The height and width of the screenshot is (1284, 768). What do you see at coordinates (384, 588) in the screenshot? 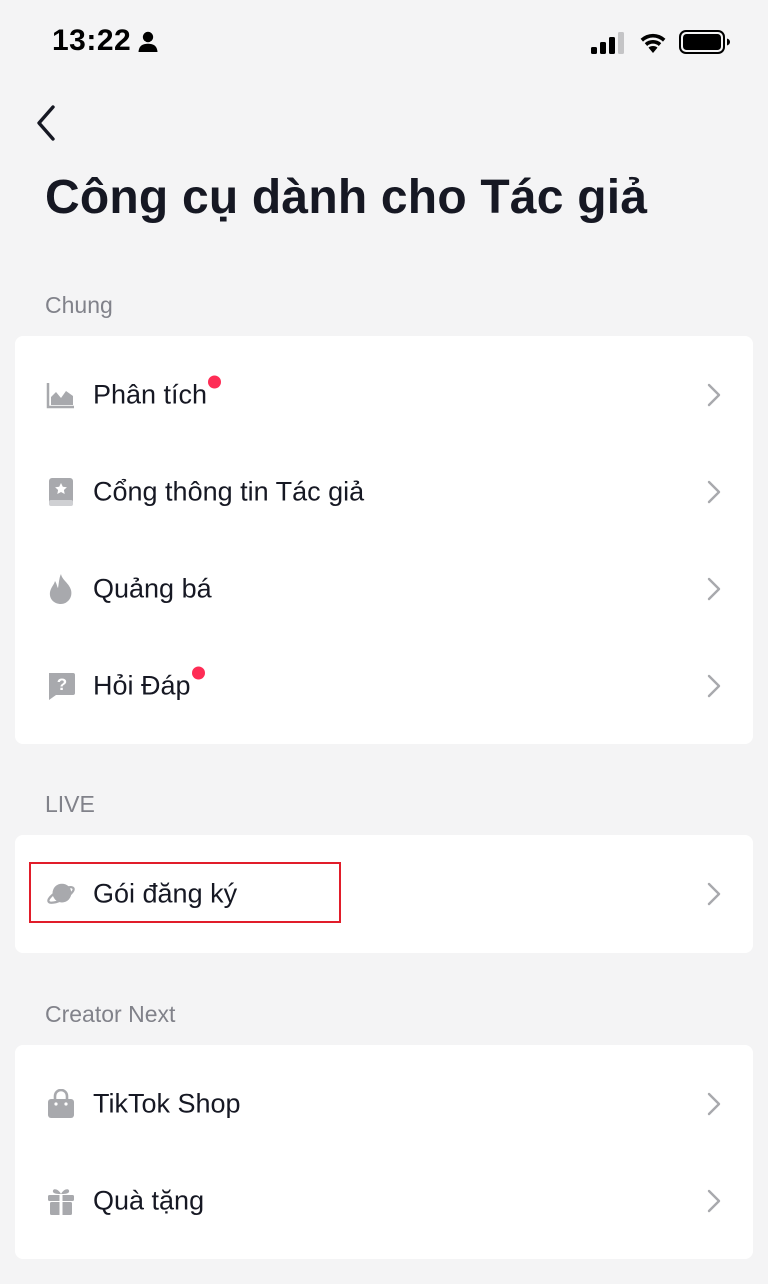
I see `menu-item-promote: Quảng bá` at bounding box center [384, 588].